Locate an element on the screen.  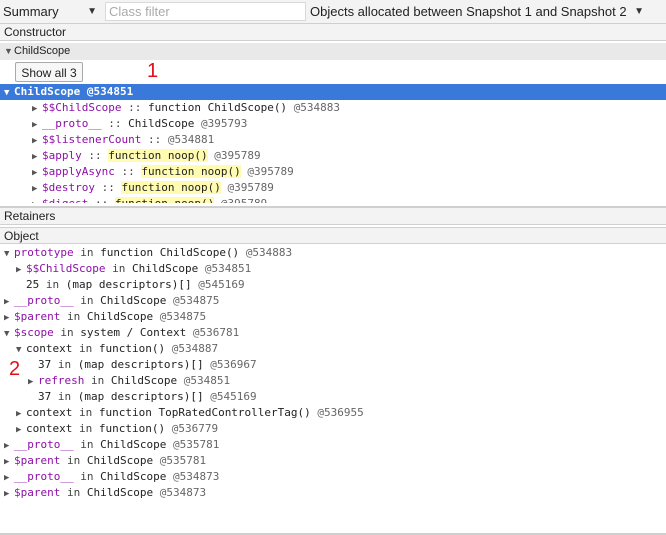
retainer-row: ▶ __proto__ in ChildScope @534875 is located at coordinates (333, 301).